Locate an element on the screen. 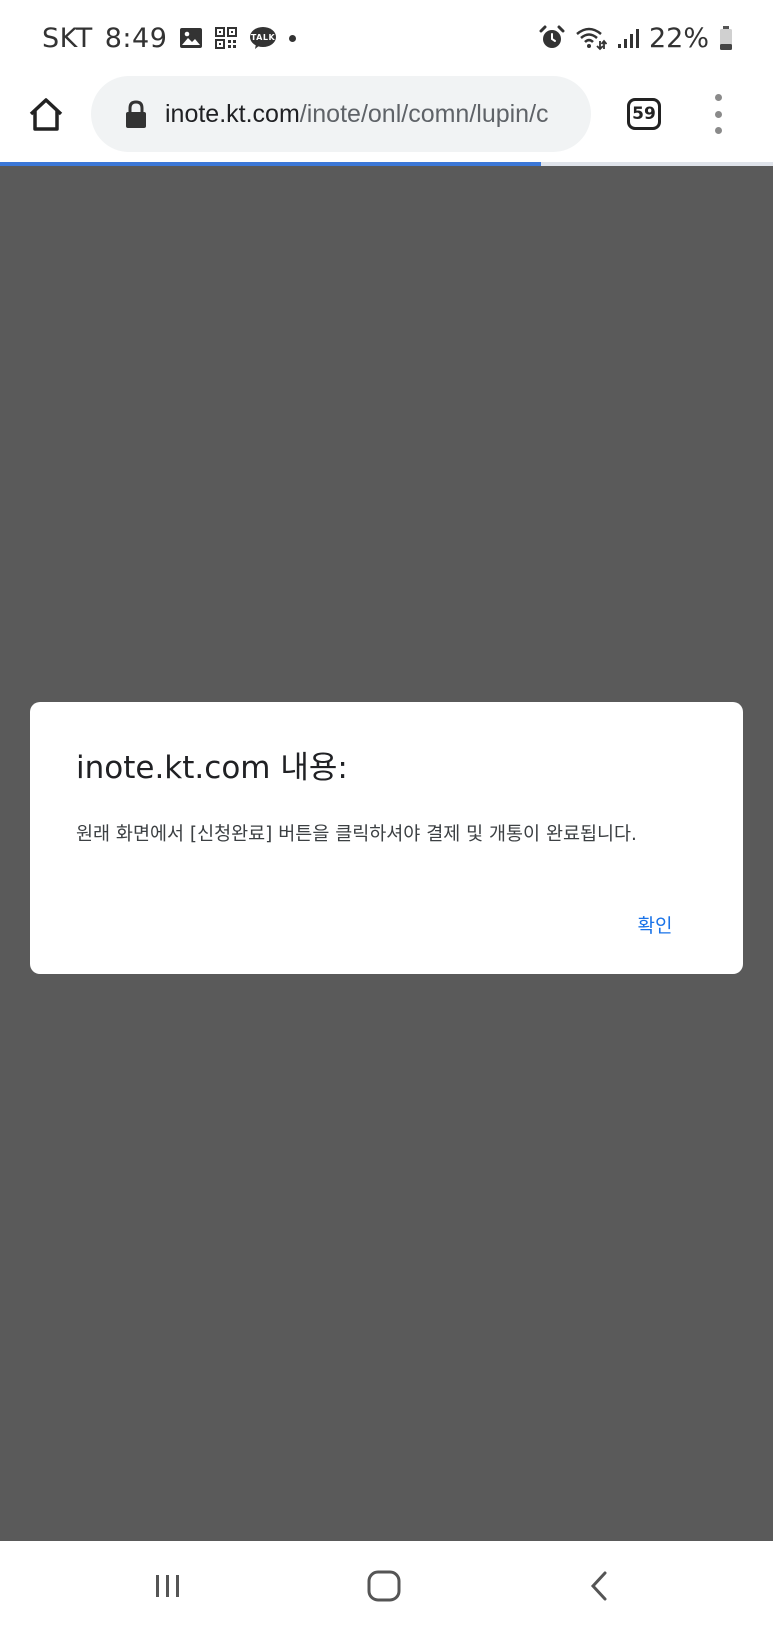  lock-icon is located at coordinates (136, 114).